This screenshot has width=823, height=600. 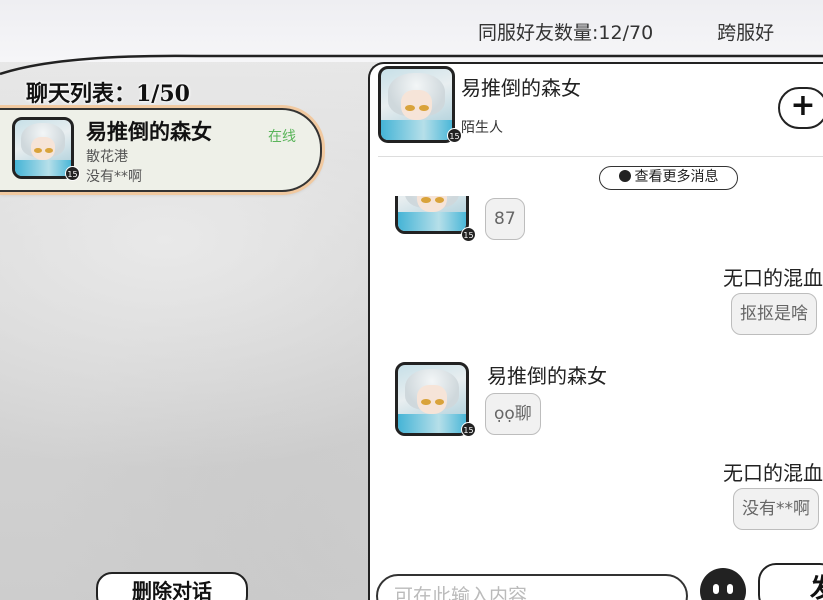 I want to click on message-bubble: 87, so click(x=505, y=219).